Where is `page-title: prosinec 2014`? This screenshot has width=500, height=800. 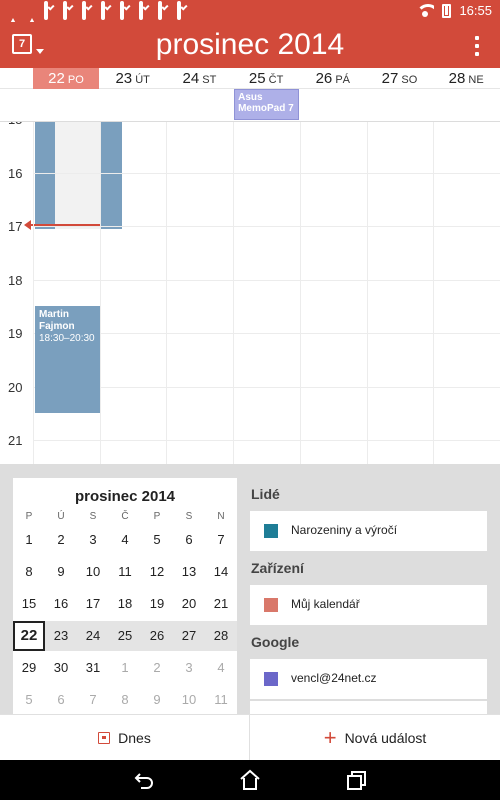 page-title: prosinec 2014 is located at coordinates (250, 45).